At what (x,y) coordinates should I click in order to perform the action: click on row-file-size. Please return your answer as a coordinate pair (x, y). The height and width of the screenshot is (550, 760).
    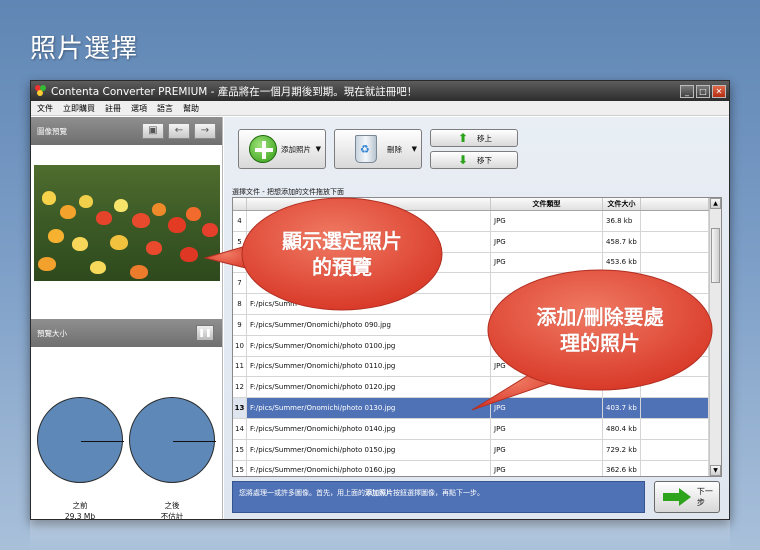
    Looking at the image, I should click on (622, 283).